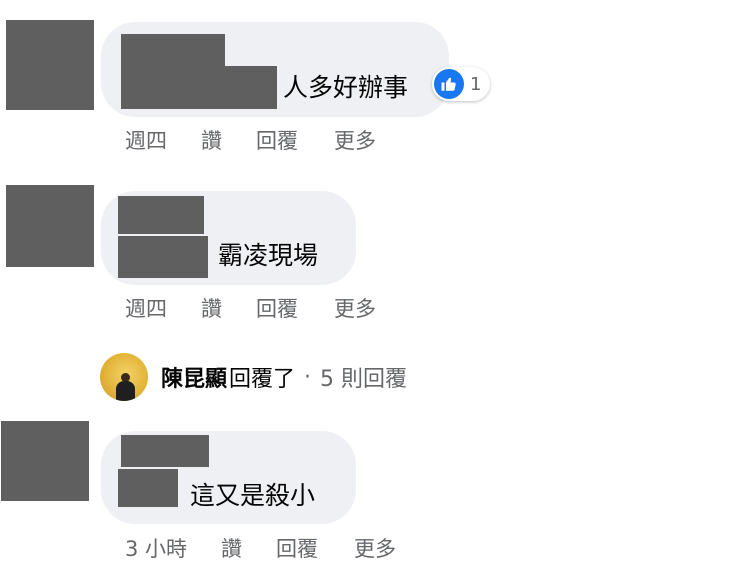  Describe the element at coordinates (363, 377) in the screenshot. I see `reply-count: 5 則回覆` at that location.